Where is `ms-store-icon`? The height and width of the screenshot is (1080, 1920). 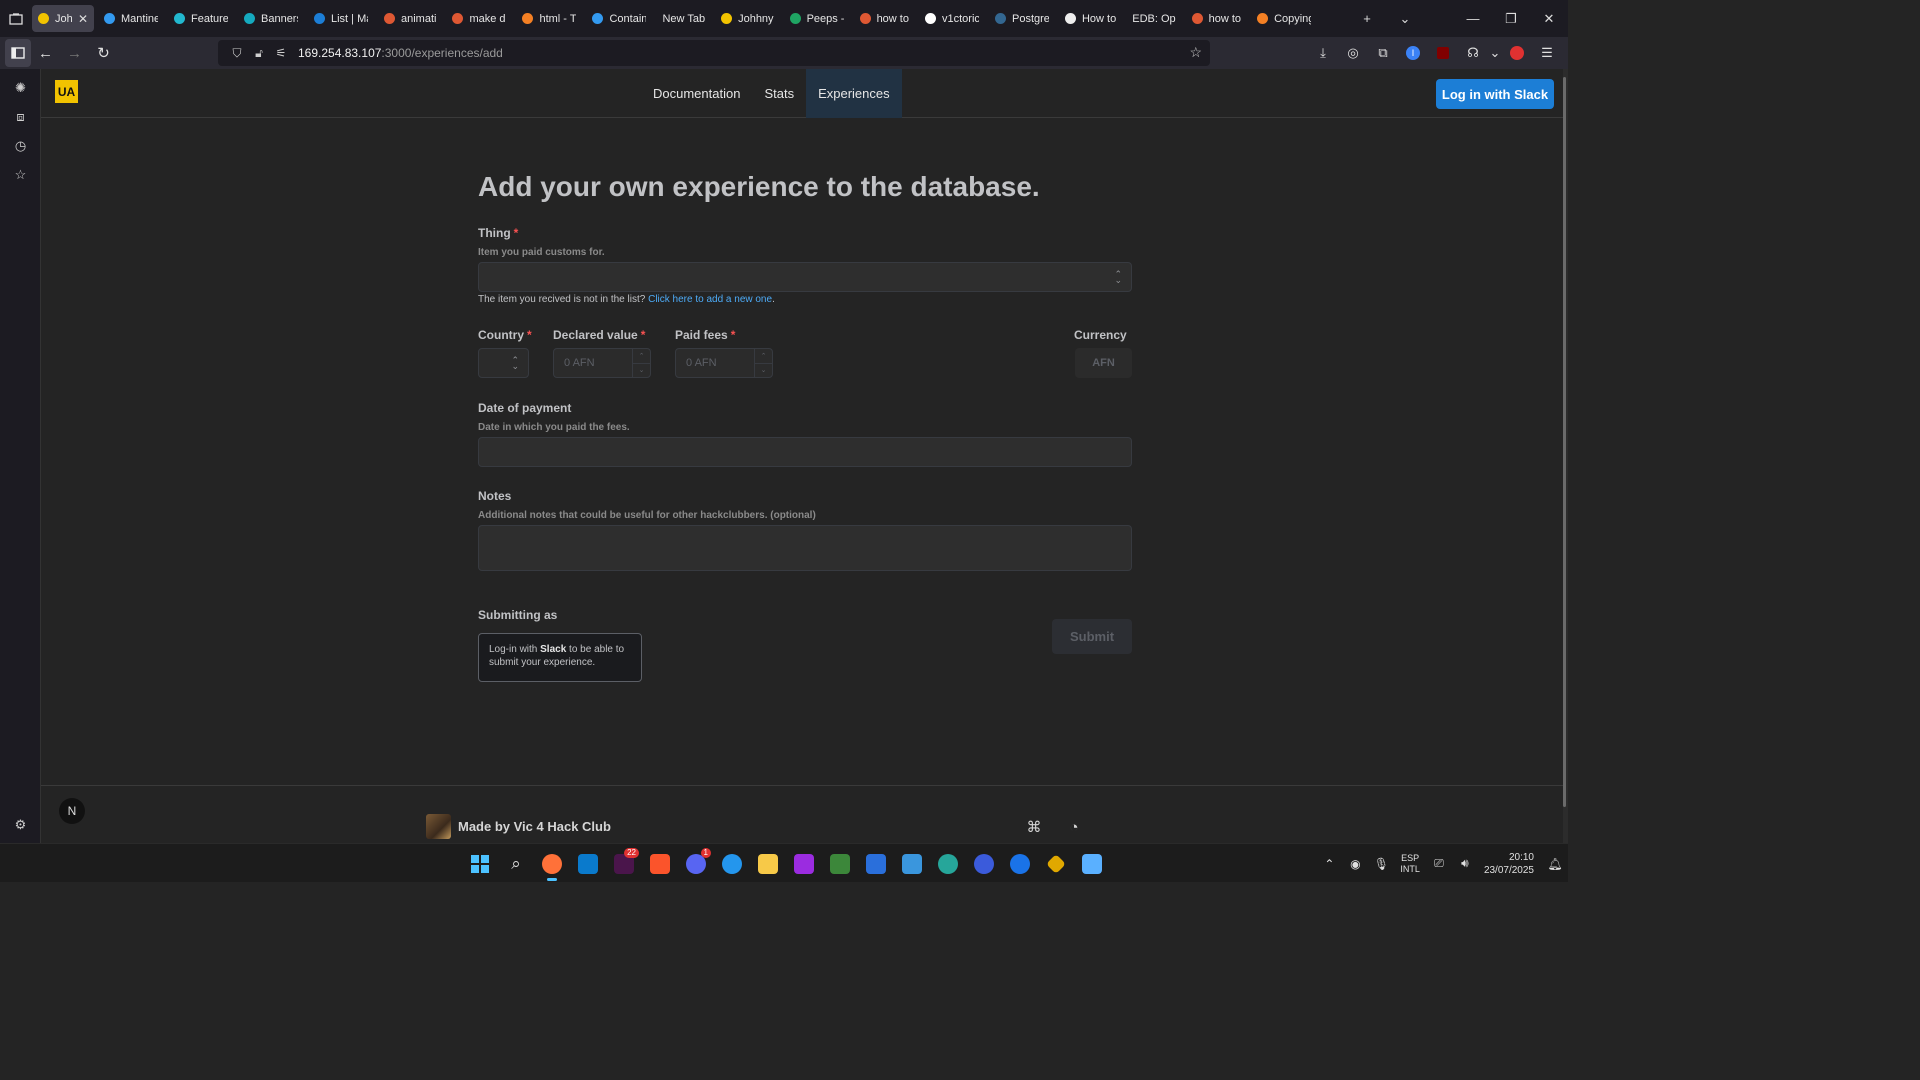
ms-store-icon is located at coordinates (912, 864).